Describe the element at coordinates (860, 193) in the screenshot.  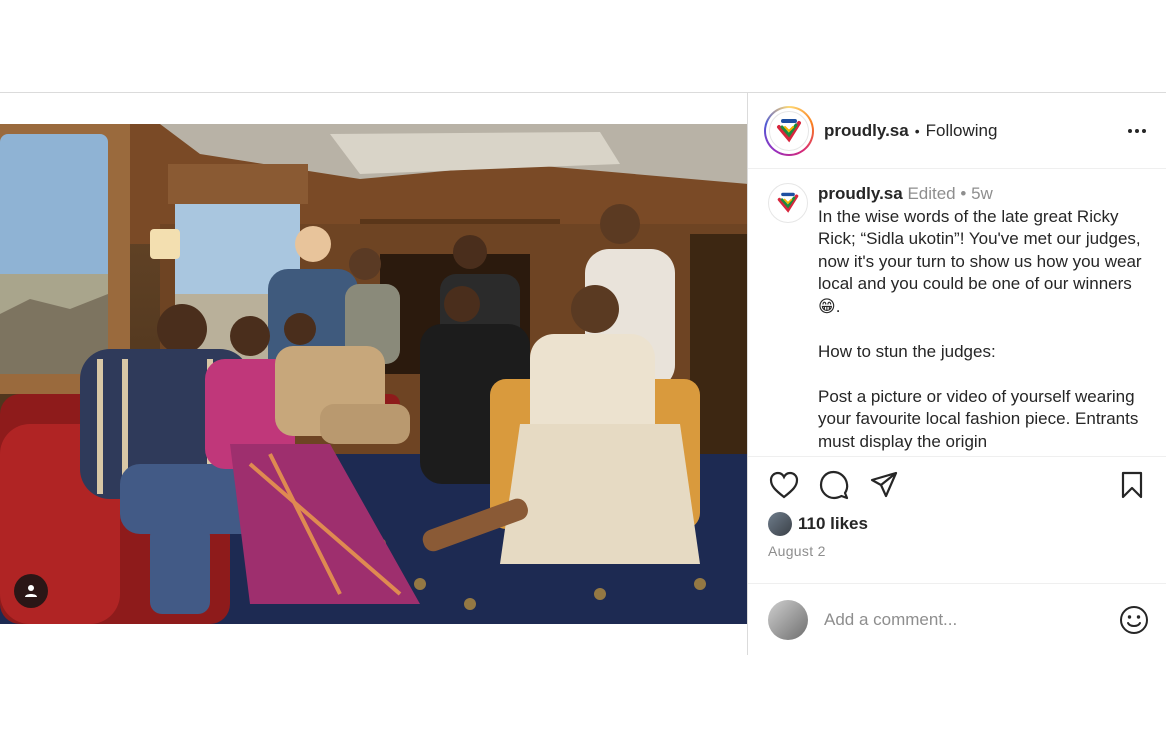
I see `caption-username: proudly.sa` at that location.